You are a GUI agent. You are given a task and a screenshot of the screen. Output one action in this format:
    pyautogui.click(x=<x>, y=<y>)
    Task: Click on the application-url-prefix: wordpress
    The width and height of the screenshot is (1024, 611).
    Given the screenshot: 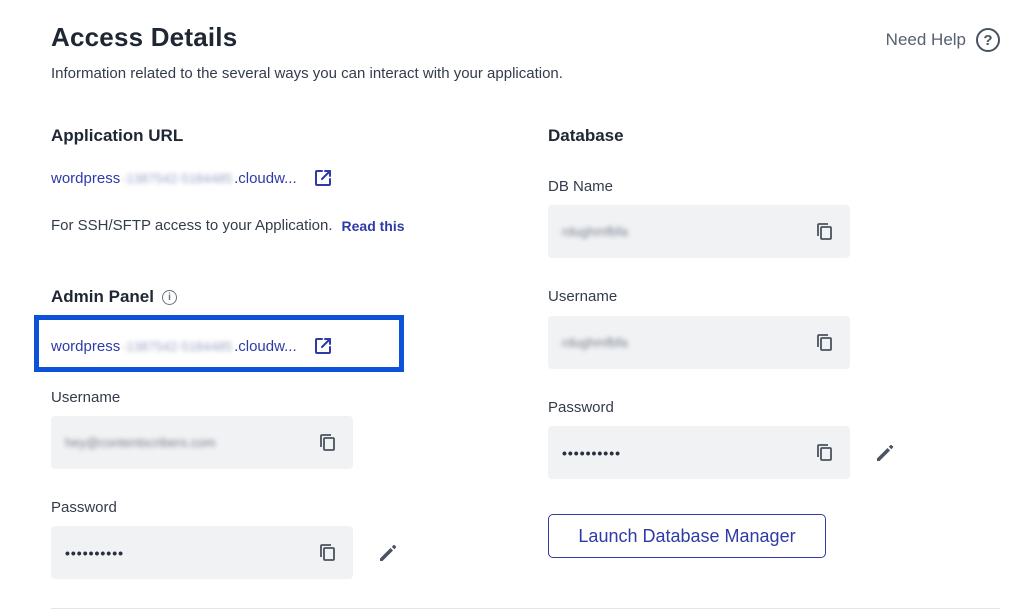 What is the action you would take?
    pyautogui.click(x=86, y=178)
    